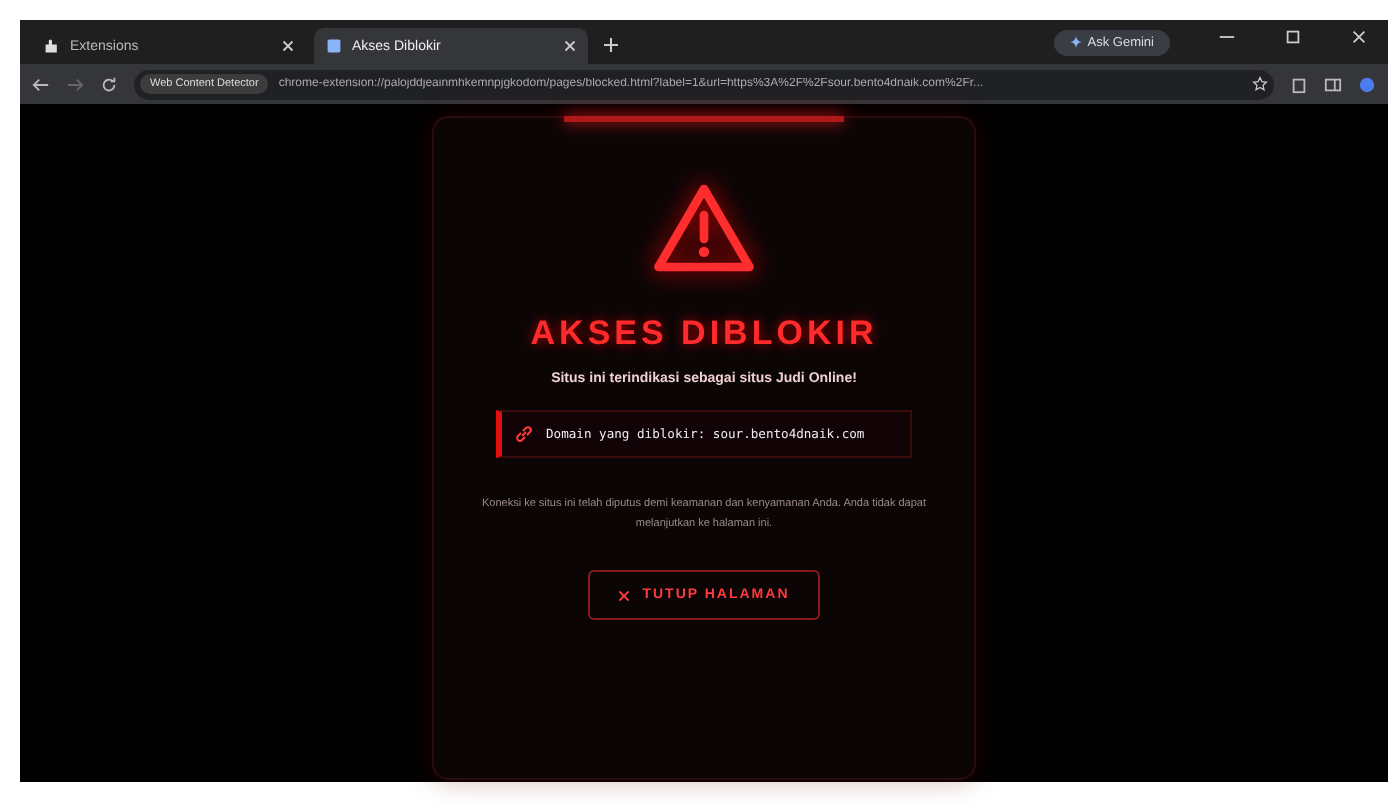 This screenshot has height=806, width=1388. I want to click on sidebar-icon, so click(1333, 84).